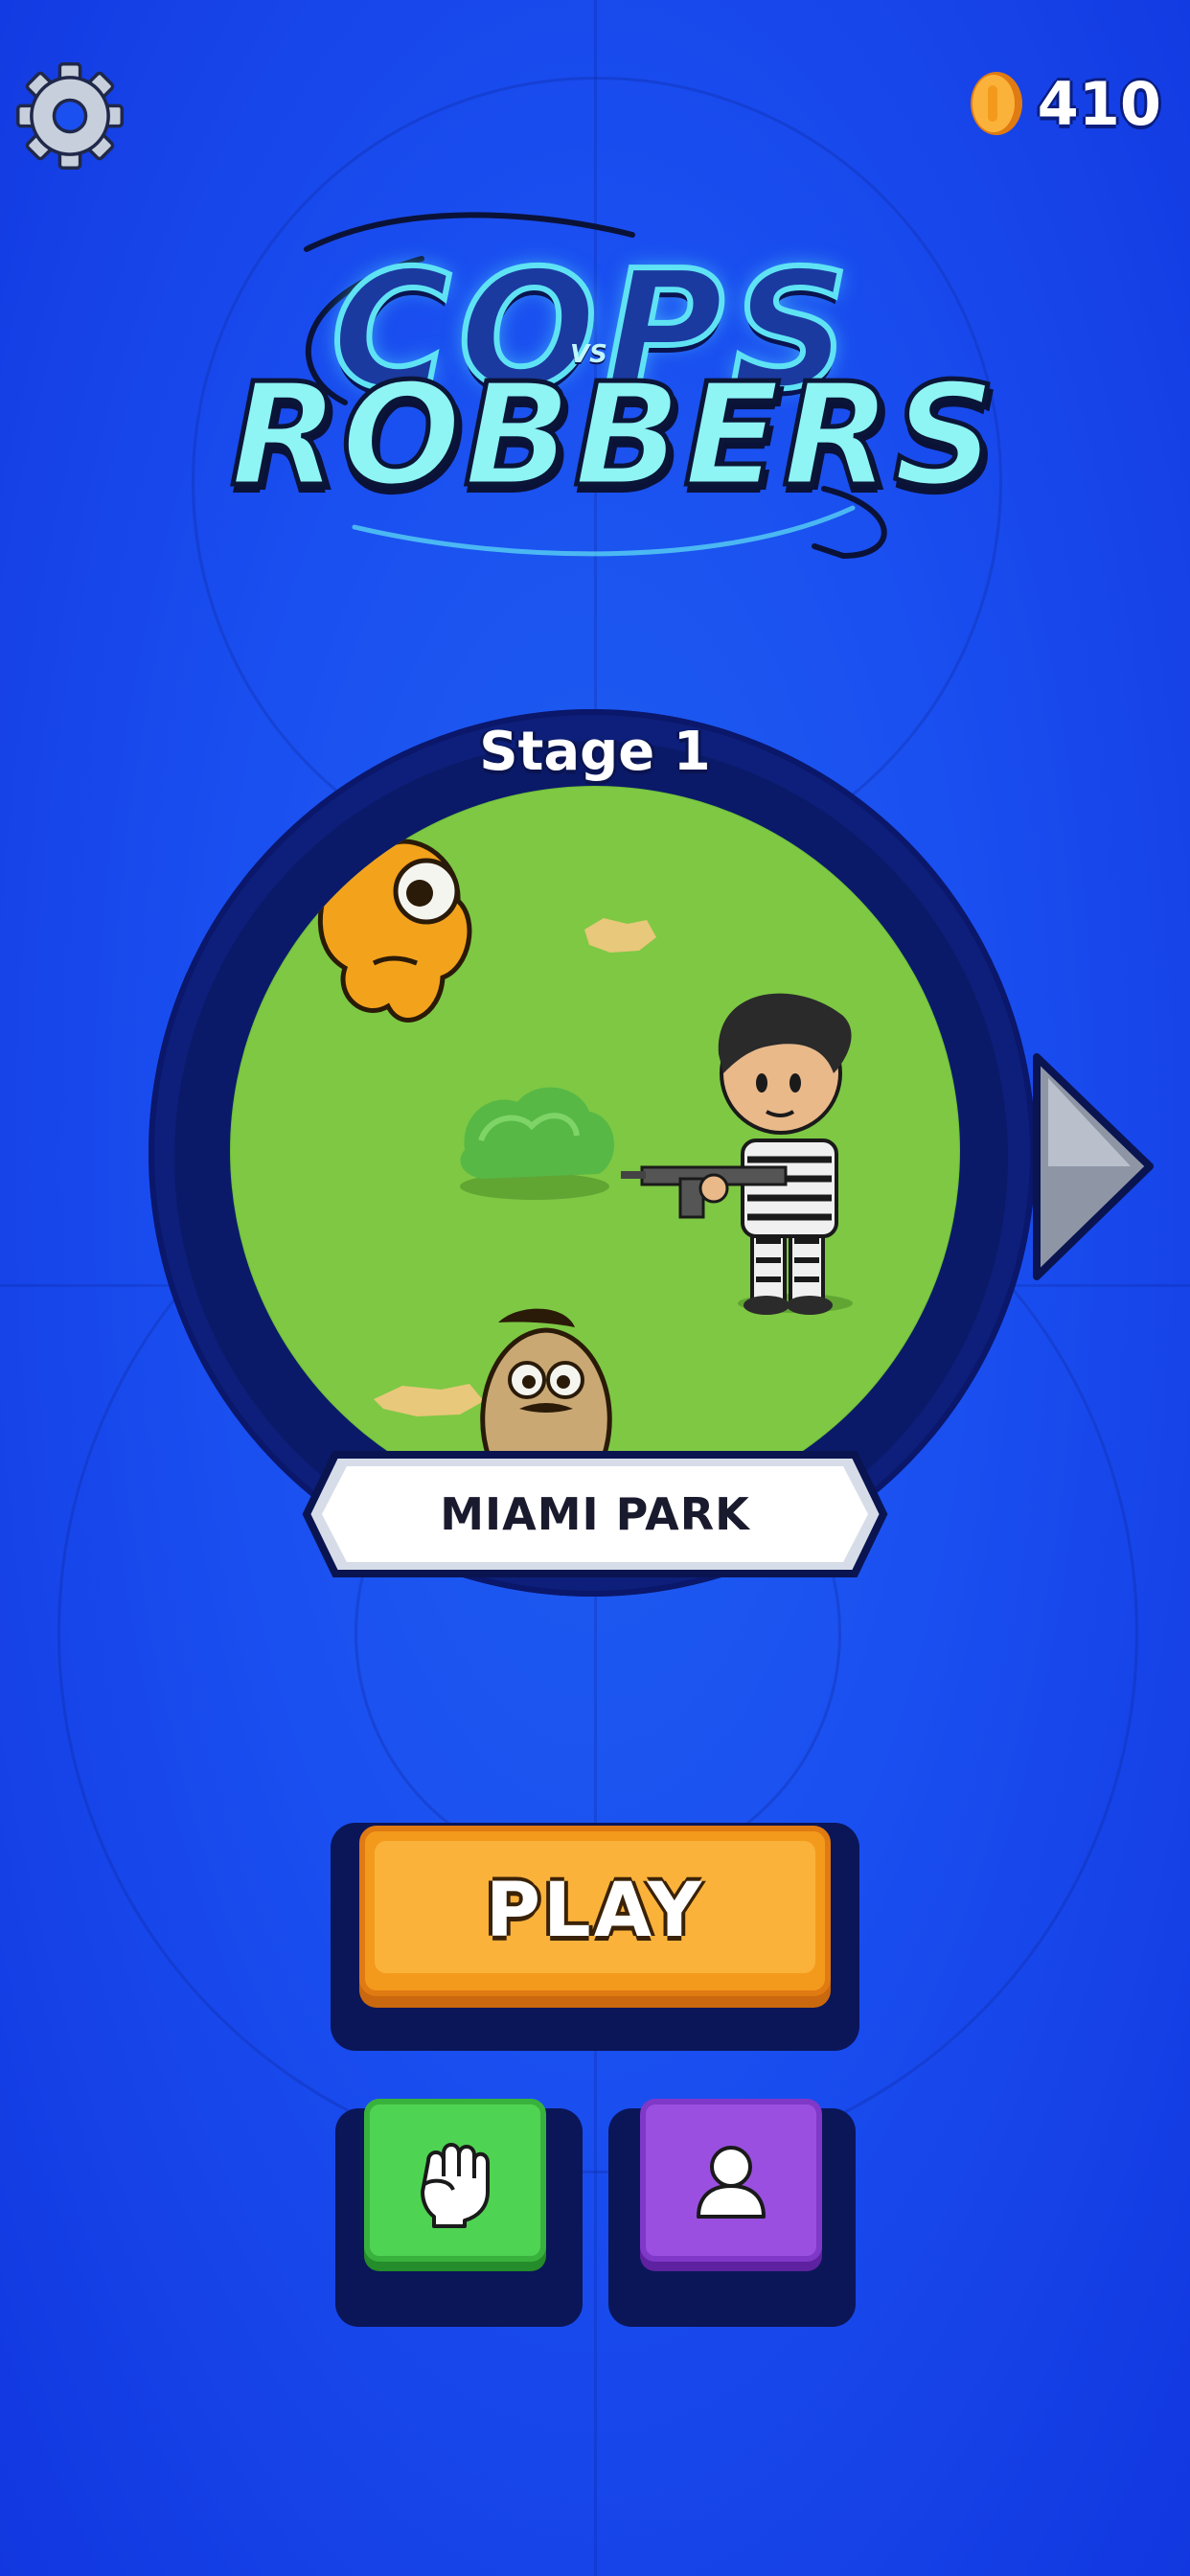 The height and width of the screenshot is (2576, 1190). I want to click on stage-title: Stage 1, so click(595, 752).